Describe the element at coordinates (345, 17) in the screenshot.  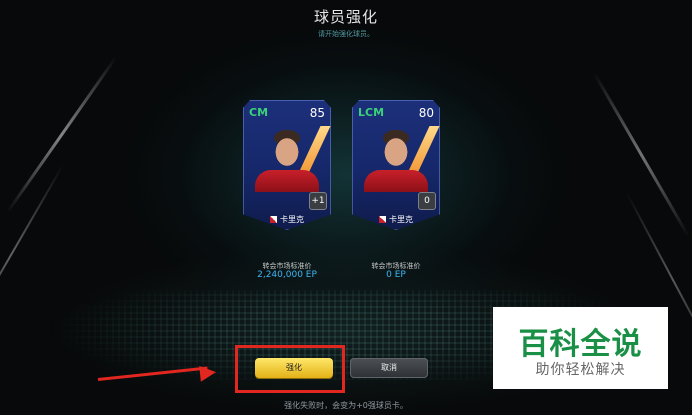
I see `page-title: 球员强化` at that location.